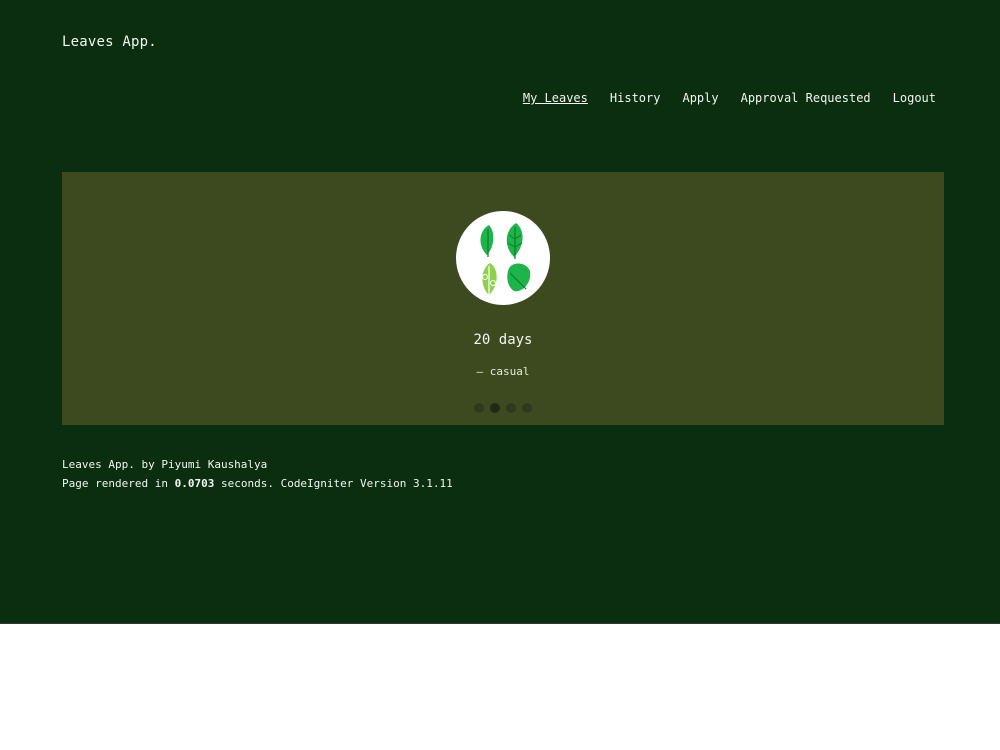 The image size is (1000, 750). Describe the element at coordinates (700, 98) in the screenshot. I see `nav-item-apply: Apply` at that location.